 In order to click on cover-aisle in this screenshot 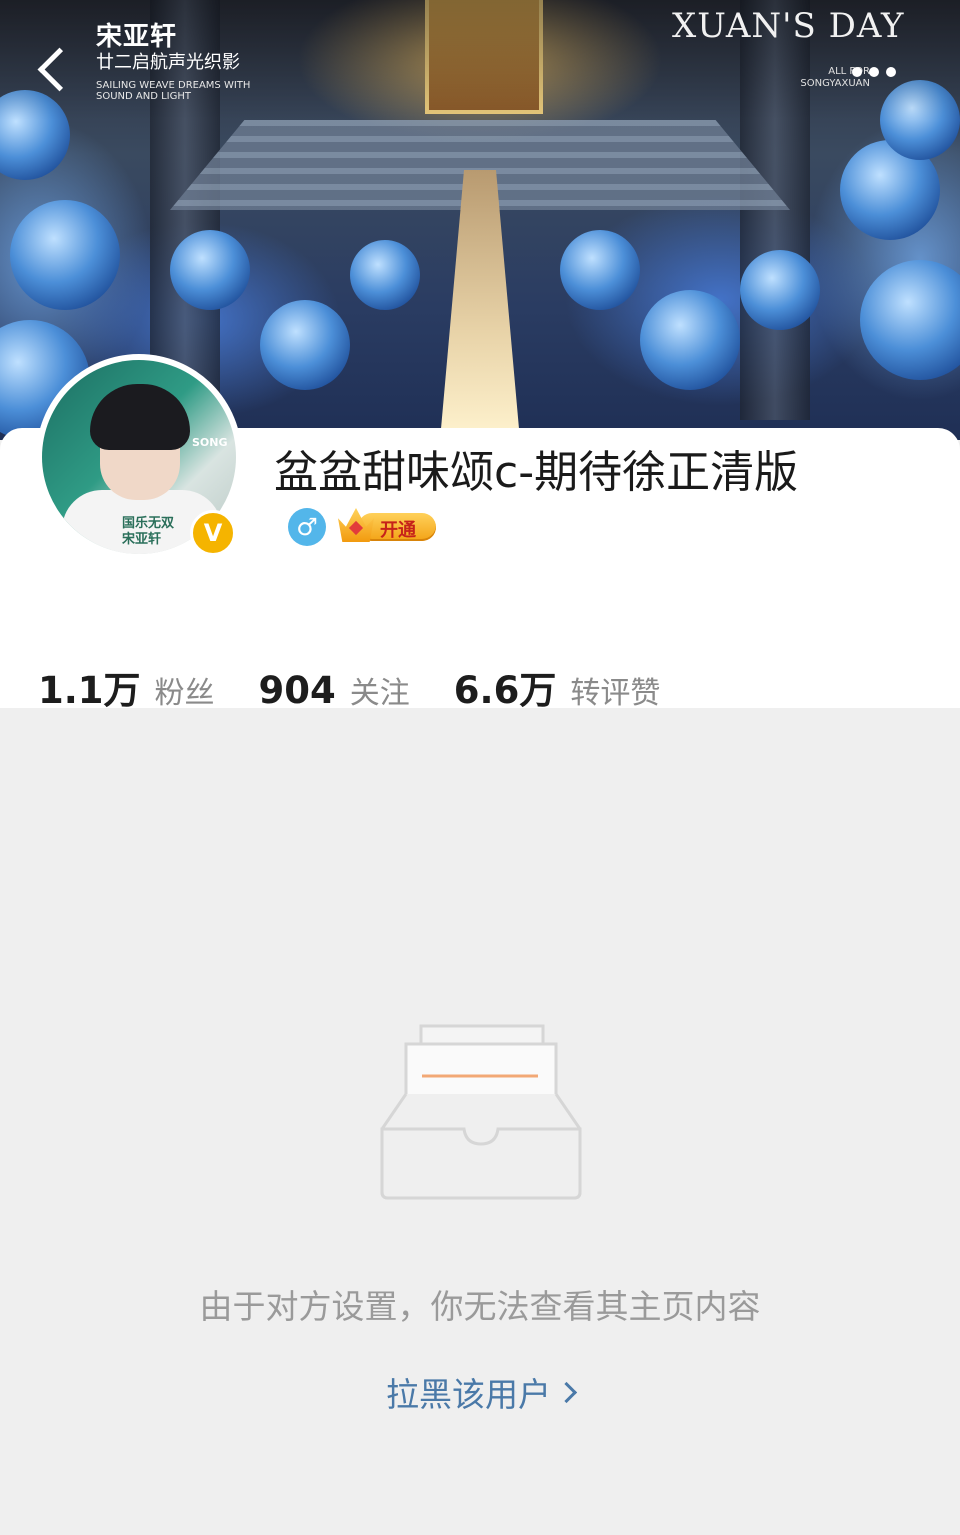, I will do `click(480, 305)`.